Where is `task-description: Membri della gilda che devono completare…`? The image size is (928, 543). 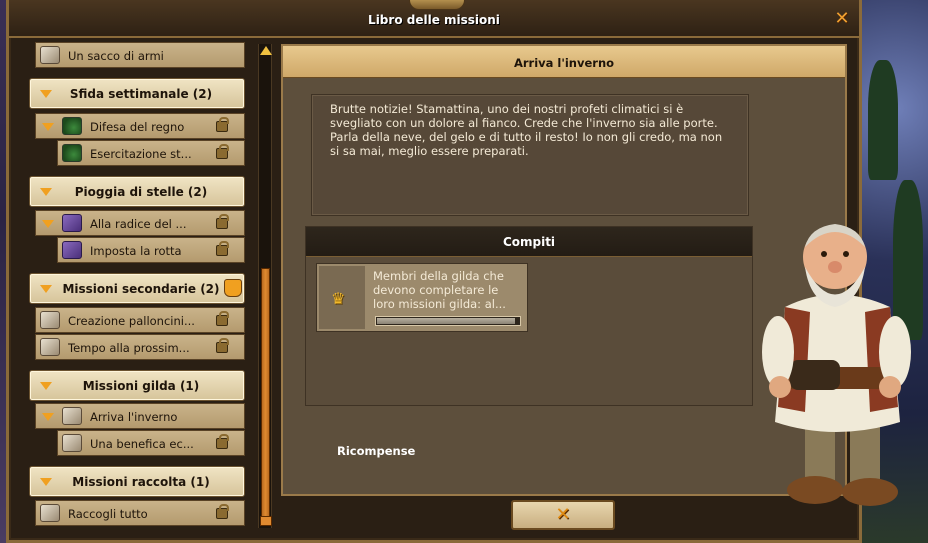 task-description: Membri della gilda che devono completare… is located at coordinates (439, 290).